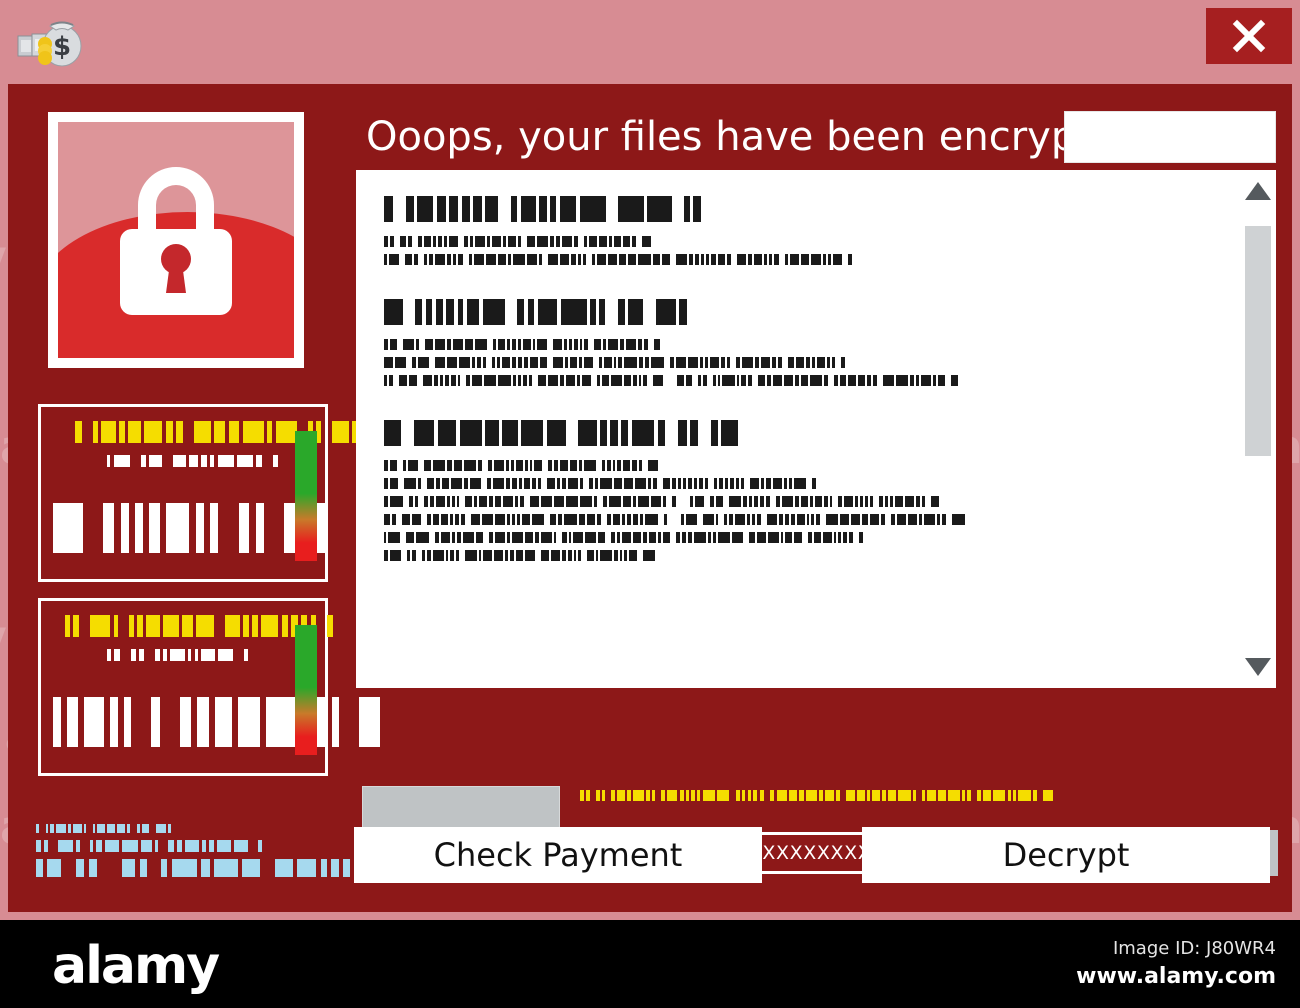  Describe the element at coordinates (1258, 667) in the screenshot. I see `scroll-down-arrow-icon` at that location.